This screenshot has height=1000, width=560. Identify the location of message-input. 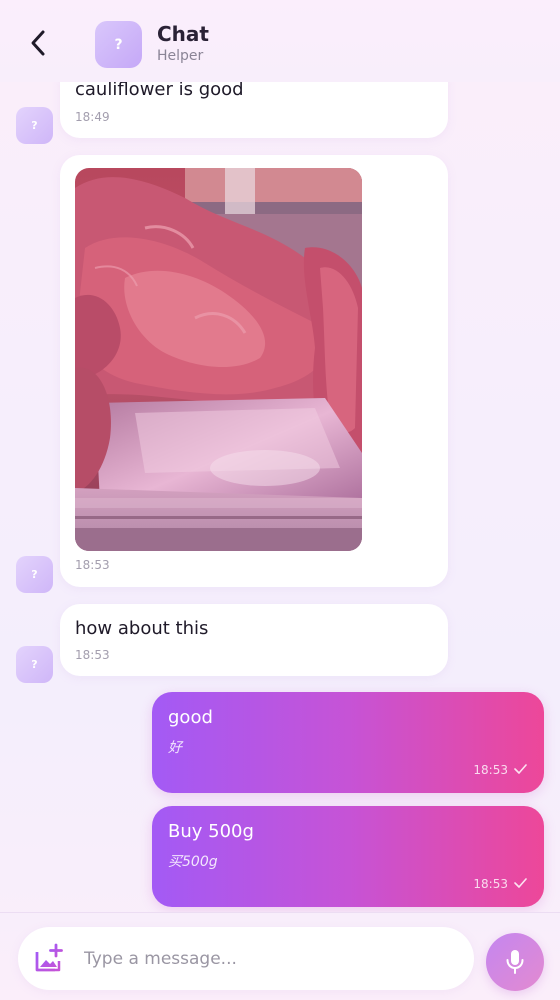
(269, 959).